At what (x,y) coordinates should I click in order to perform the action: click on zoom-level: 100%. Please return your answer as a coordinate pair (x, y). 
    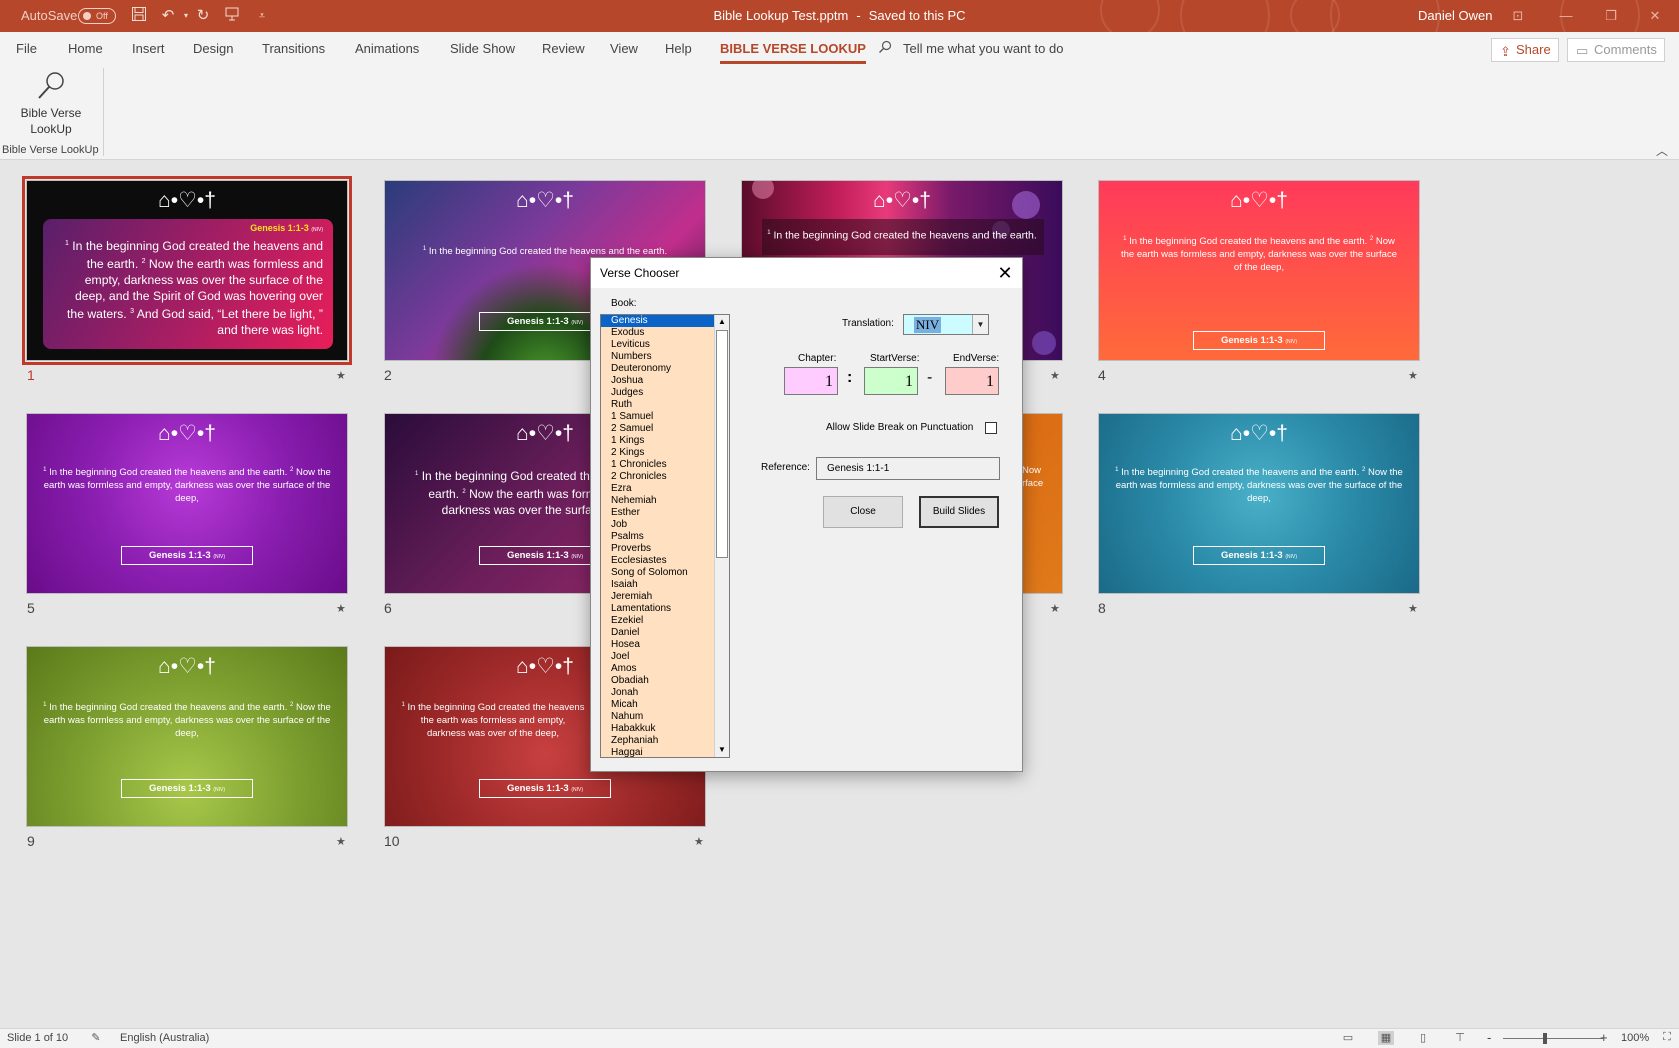
    Looking at the image, I should click on (1635, 1038).